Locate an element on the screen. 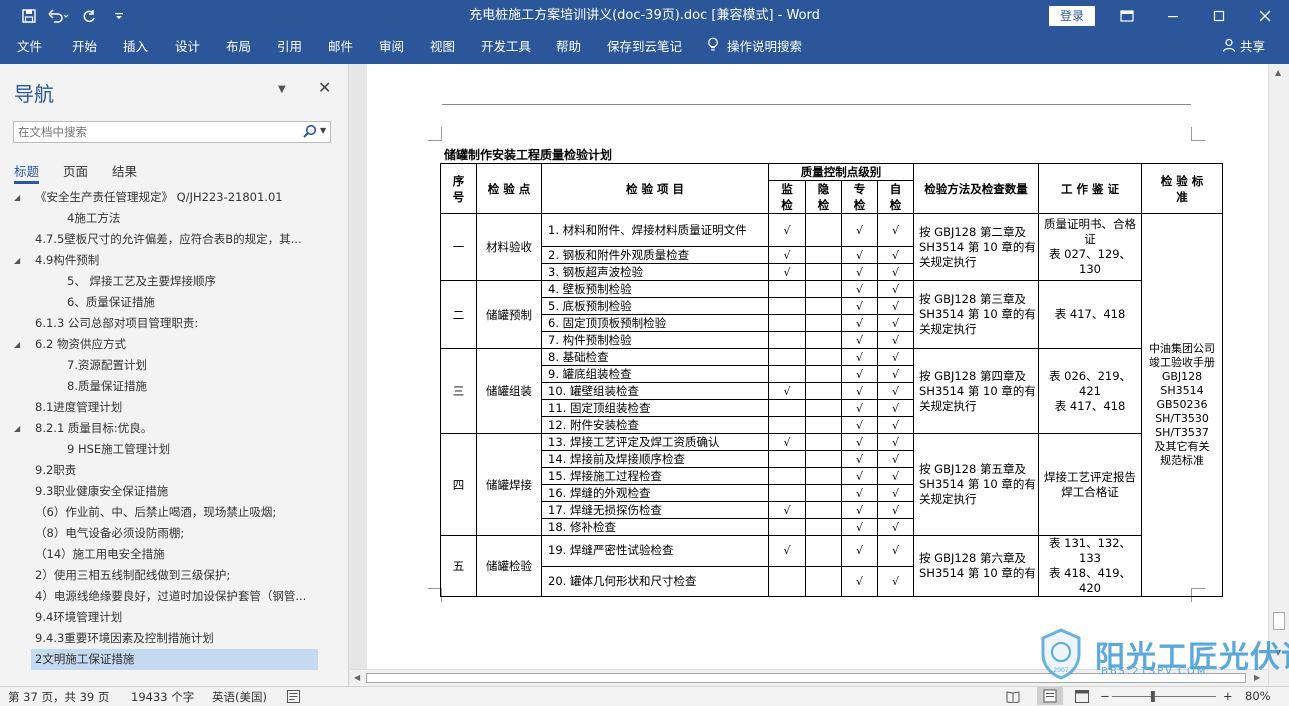  nav-heading-item: 7.资源配置计划 is located at coordinates (174, 365).